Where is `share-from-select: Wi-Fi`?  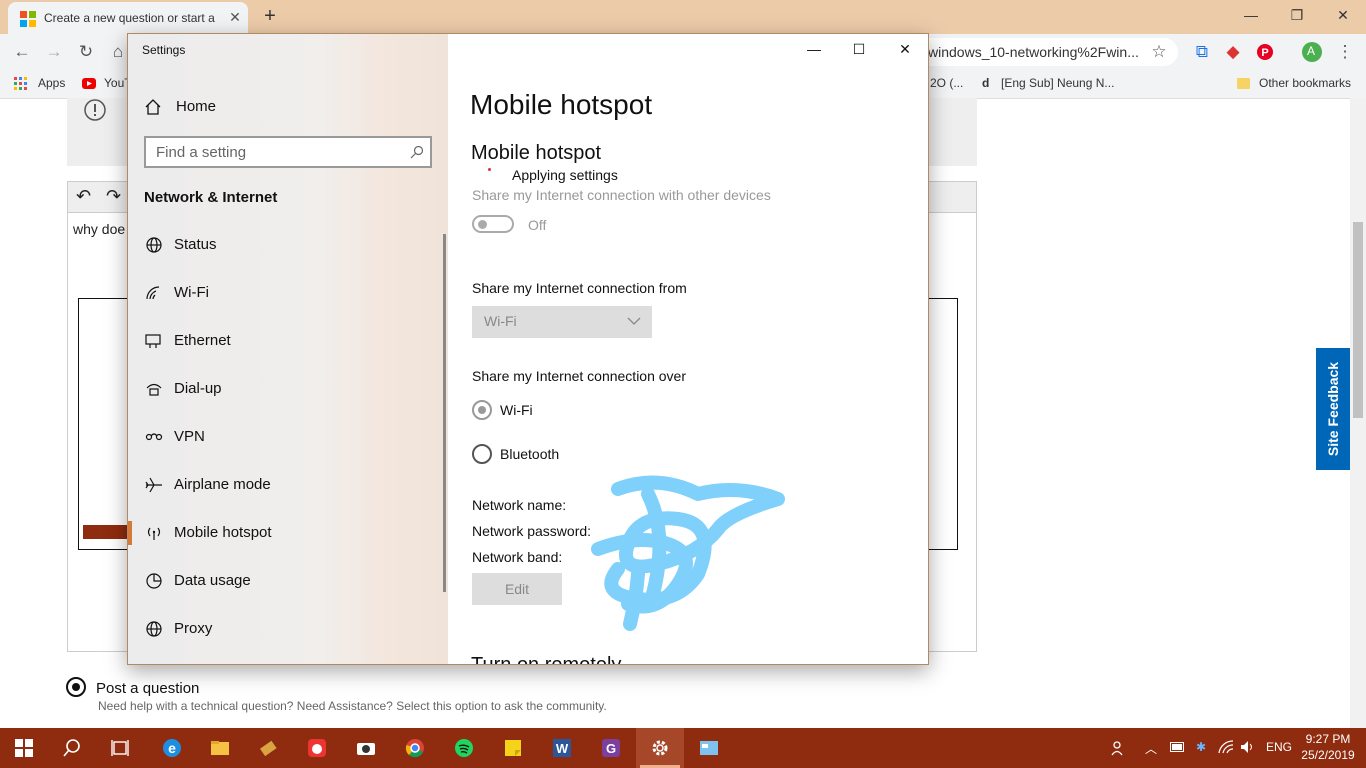
share-from-select: Wi-Fi is located at coordinates (562, 322).